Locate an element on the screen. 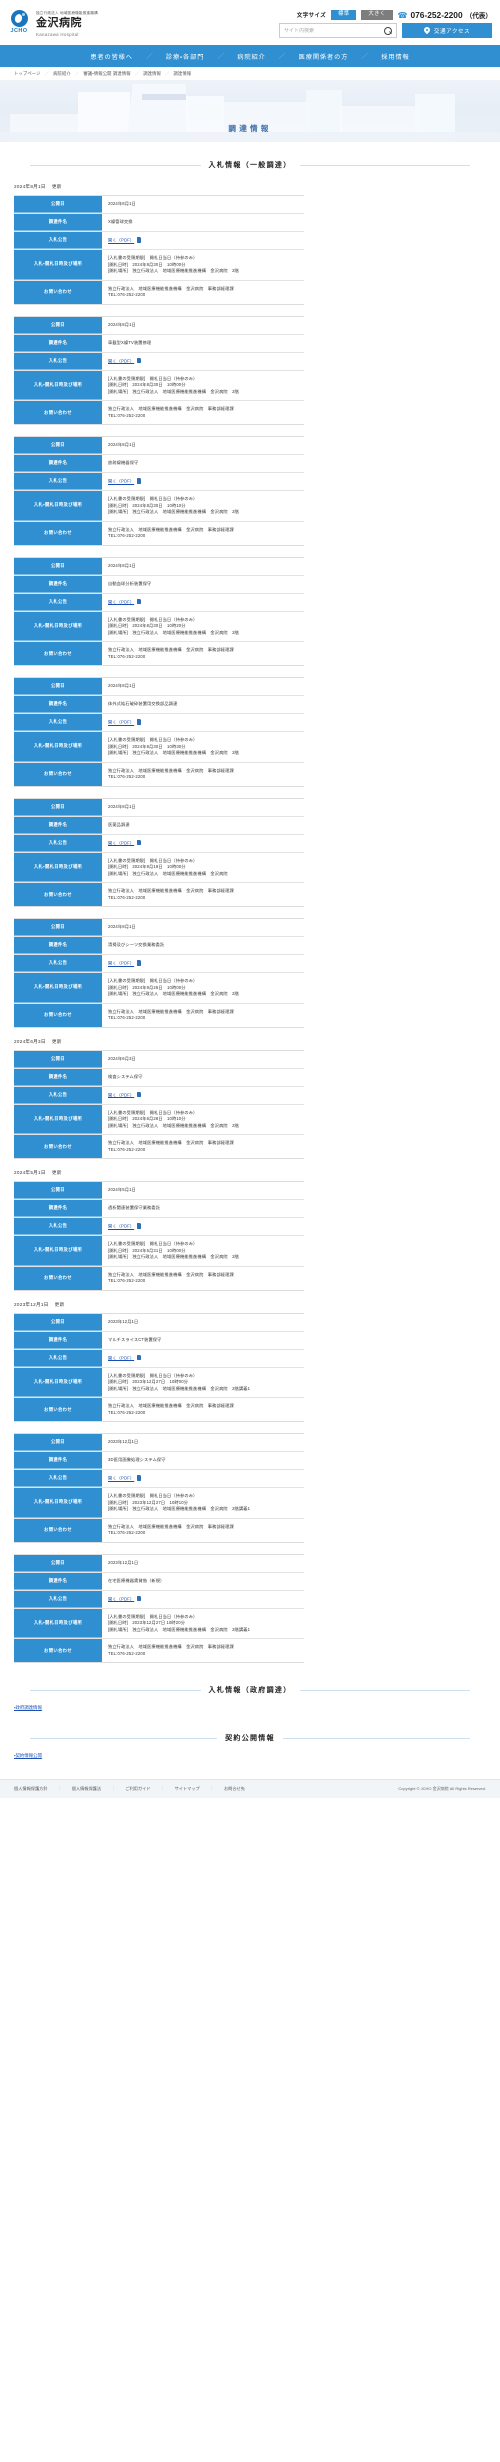  footer-link-privacy-policy: 個人情報保護方針 is located at coordinates (31, 1789).